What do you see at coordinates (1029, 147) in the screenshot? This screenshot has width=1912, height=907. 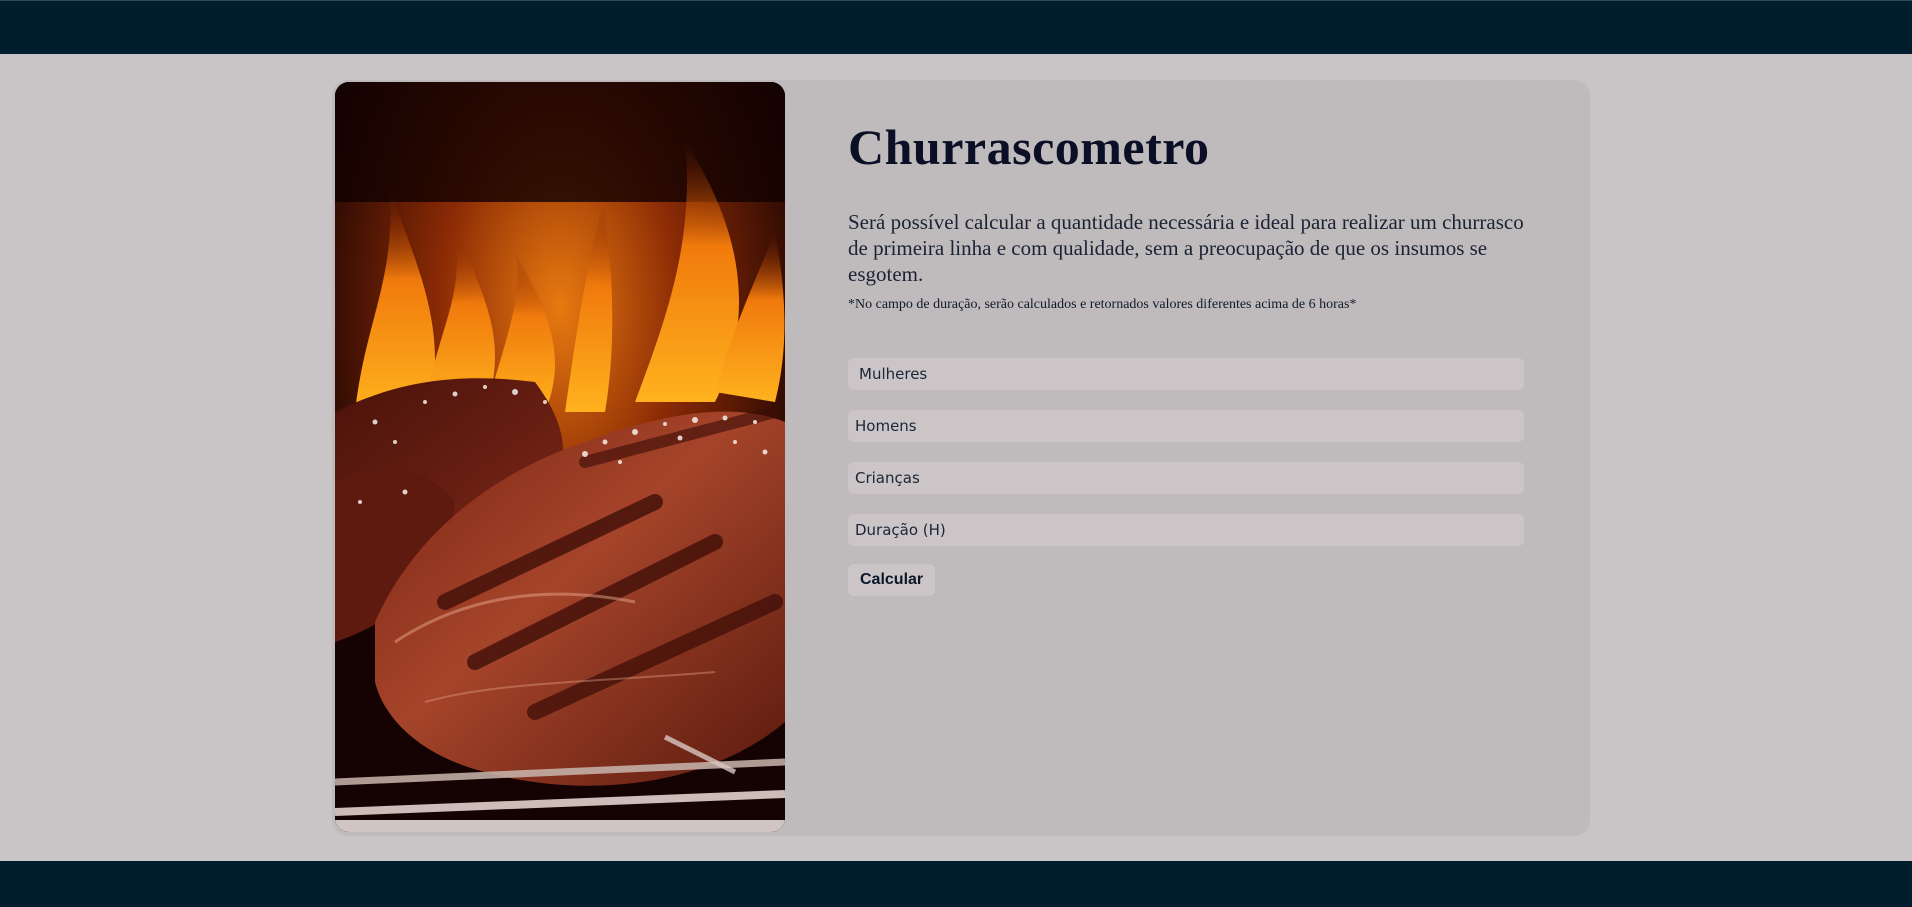 I see `page-title: Churrascometro` at bounding box center [1029, 147].